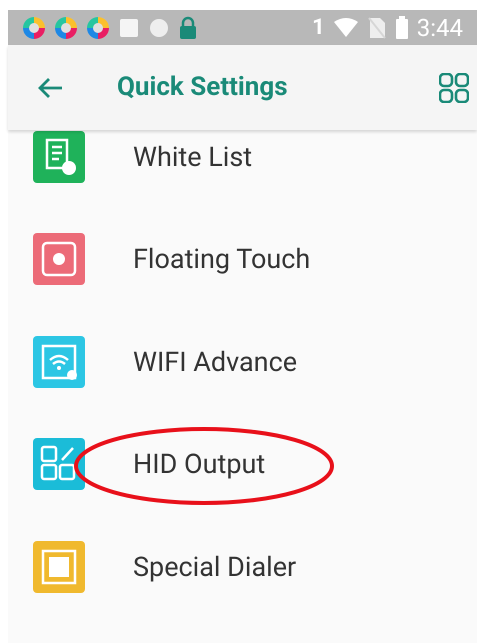 The image size is (477, 643). What do you see at coordinates (215, 362) in the screenshot?
I see `setting-label: WIFI Advance` at bounding box center [215, 362].